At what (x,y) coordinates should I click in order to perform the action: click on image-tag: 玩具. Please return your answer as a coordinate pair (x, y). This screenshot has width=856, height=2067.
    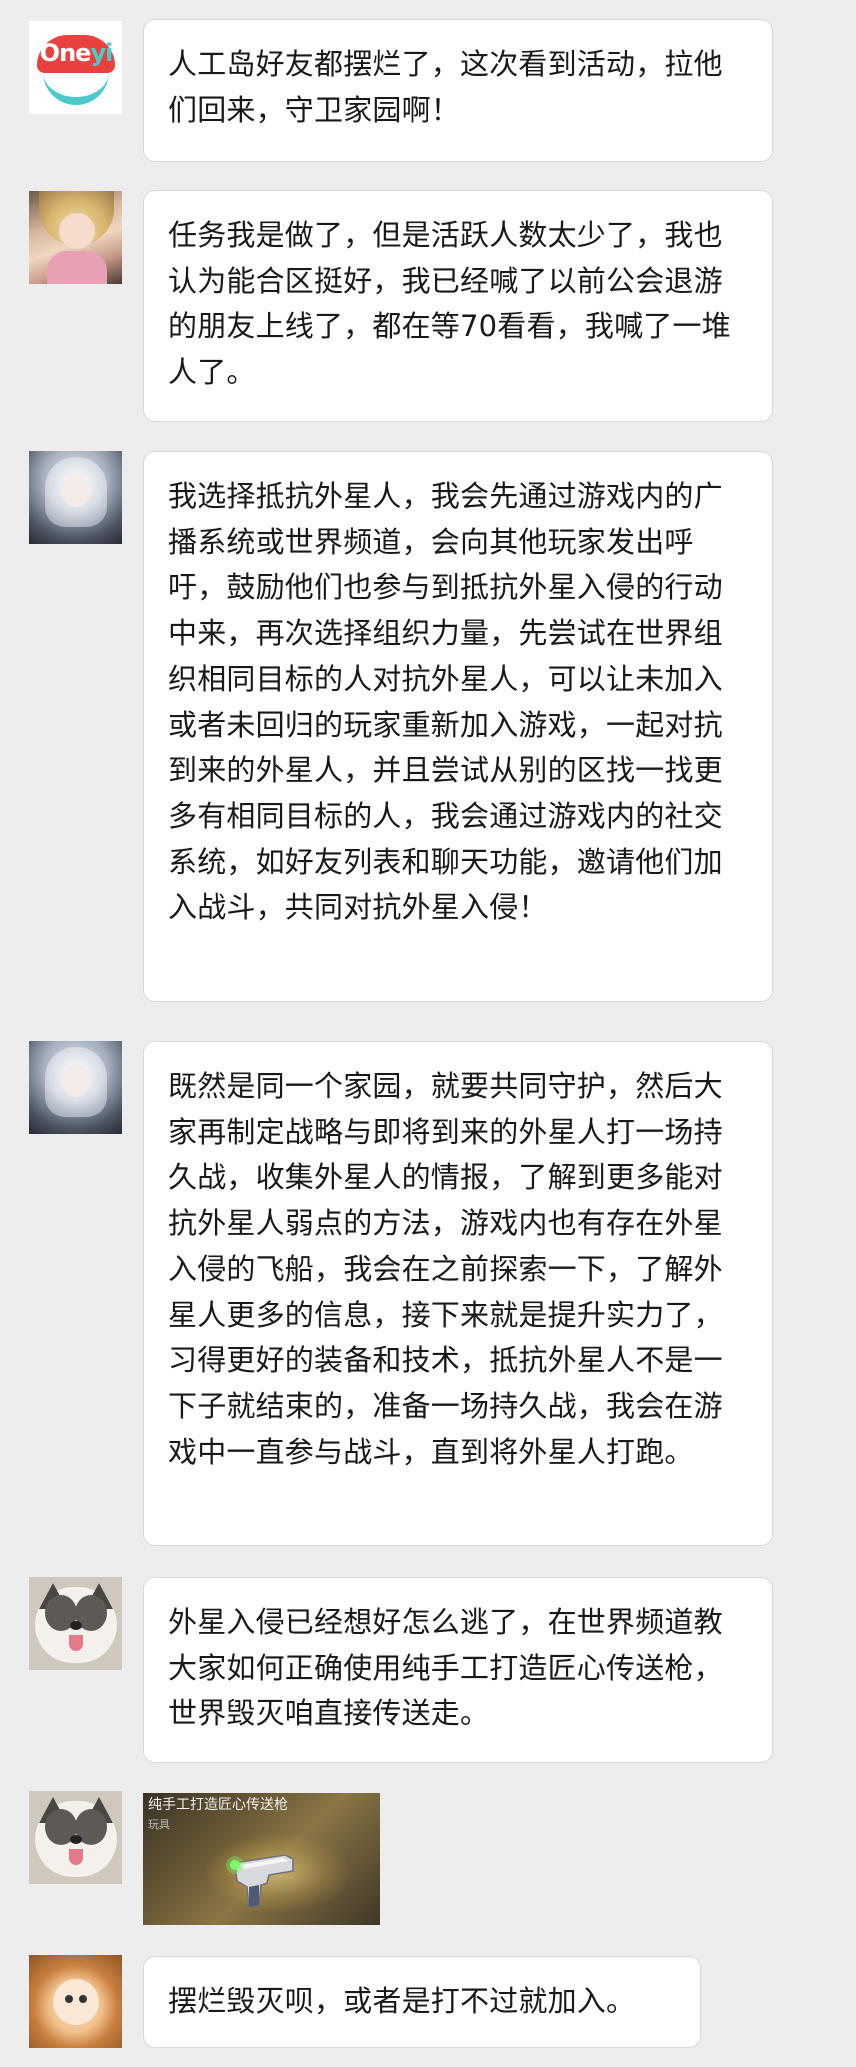
    Looking at the image, I should click on (159, 1824).